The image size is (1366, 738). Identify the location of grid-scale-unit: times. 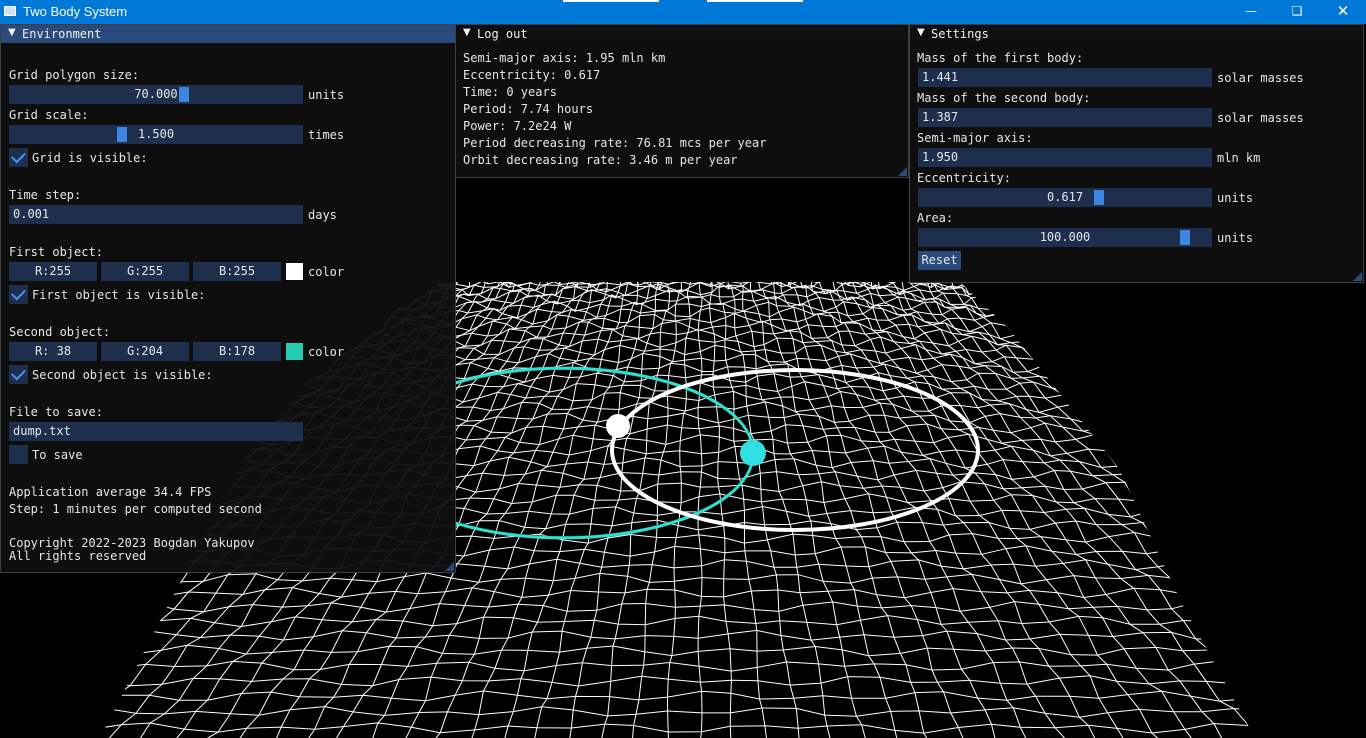
(326, 135).